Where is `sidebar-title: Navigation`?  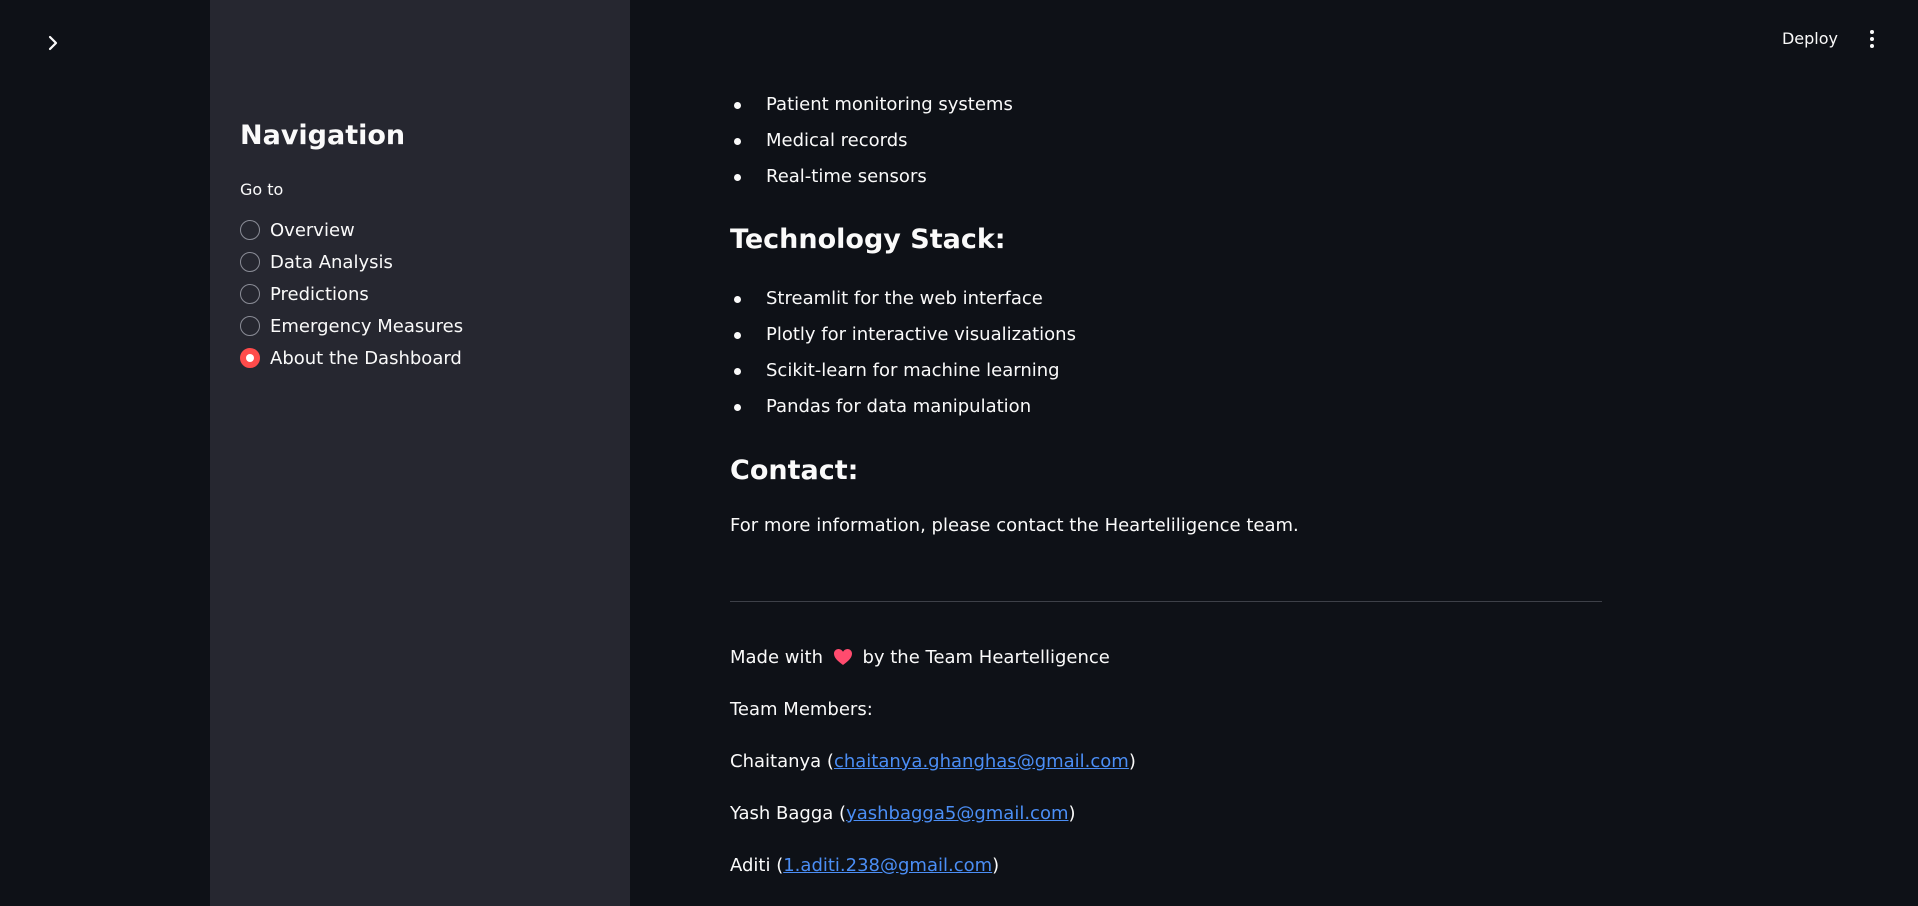
sidebar-title: Navigation is located at coordinates (323, 135).